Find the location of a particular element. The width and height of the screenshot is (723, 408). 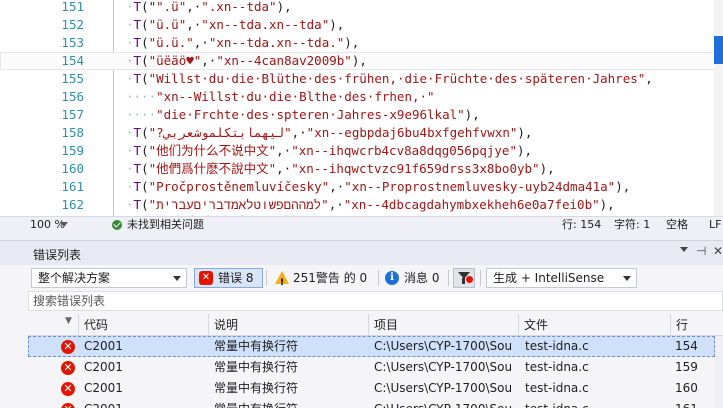

build-source-dropdown: 生成 + IntelliSense is located at coordinates (561, 278).